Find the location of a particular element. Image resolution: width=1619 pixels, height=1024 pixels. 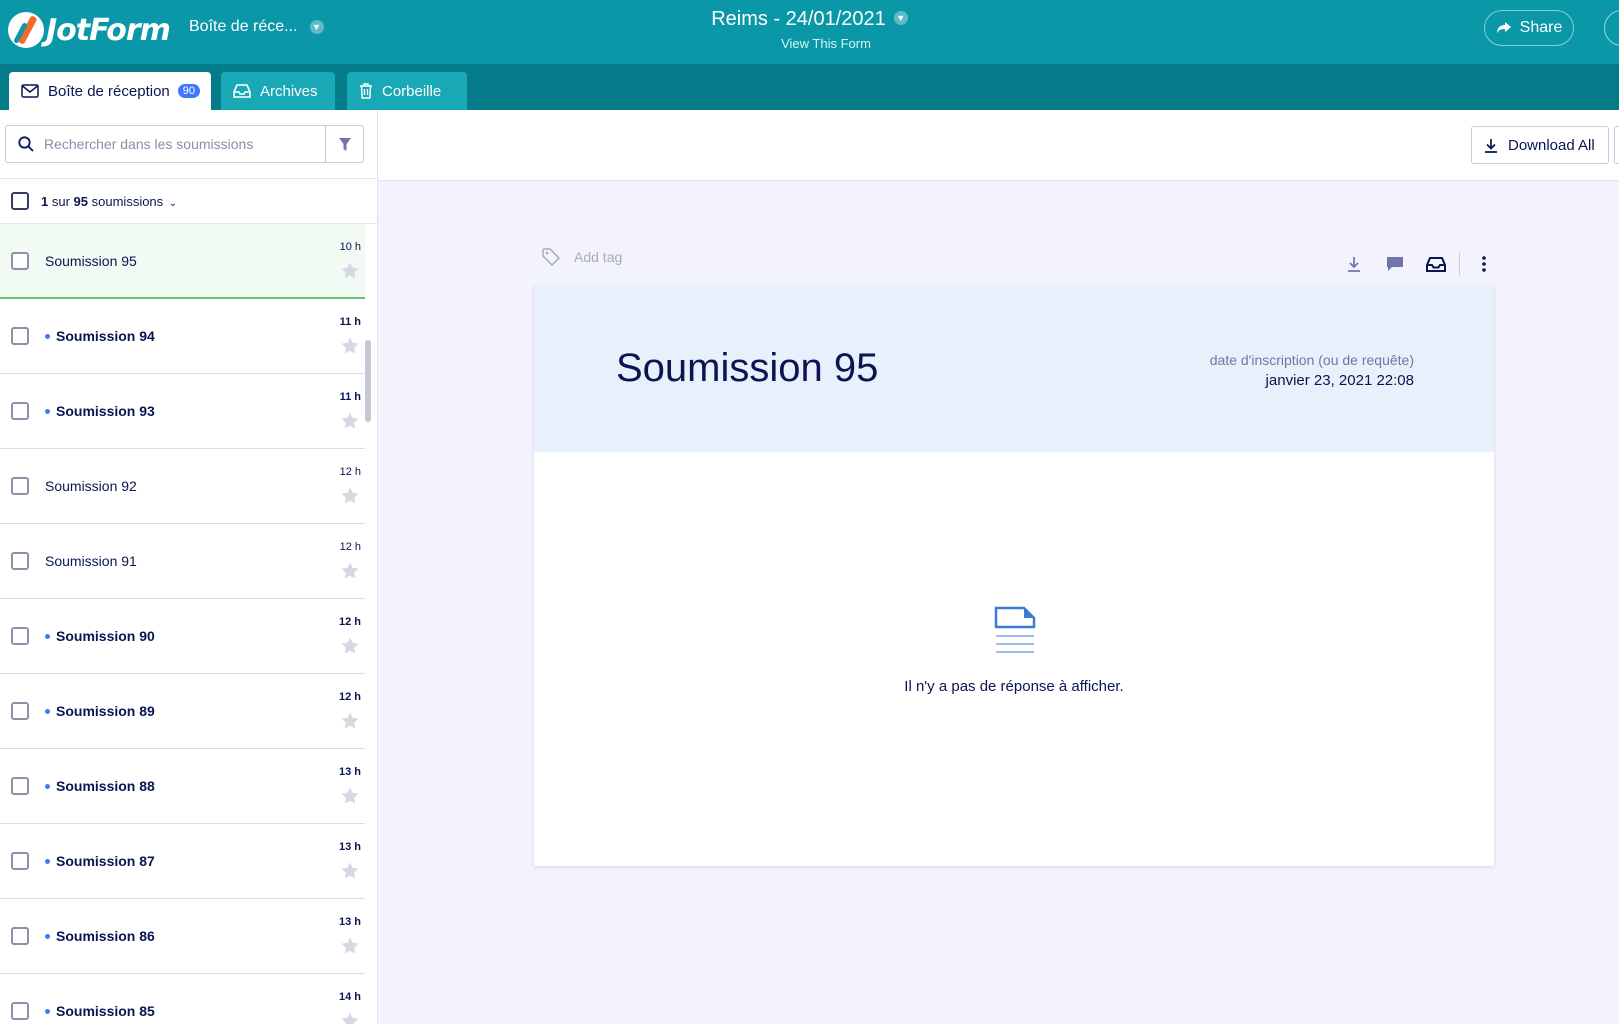

search-input is located at coordinates (179, 144).